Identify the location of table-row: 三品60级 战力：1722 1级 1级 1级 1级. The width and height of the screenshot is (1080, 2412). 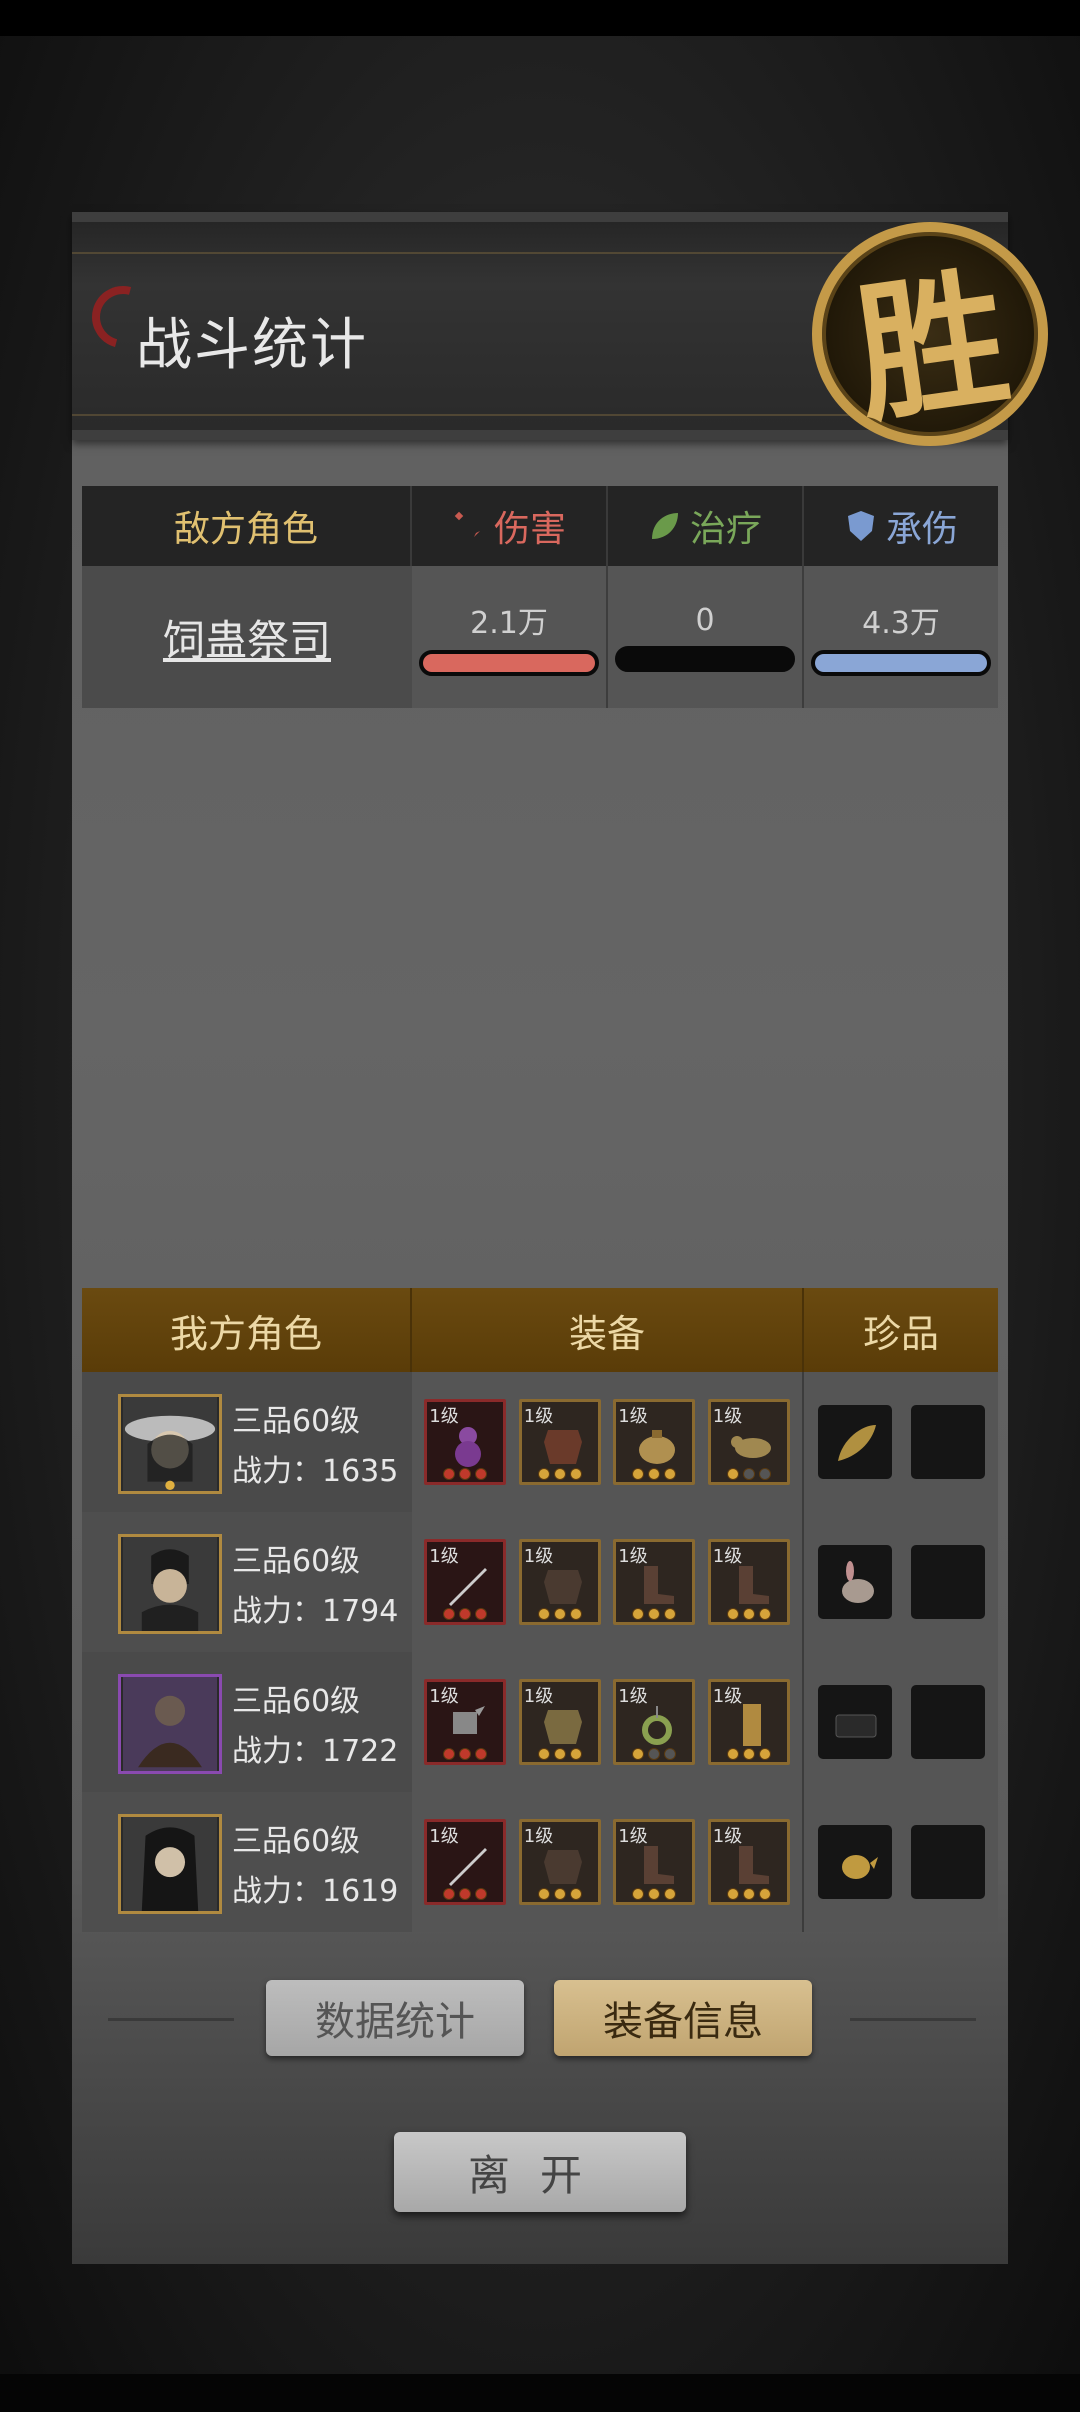
(540, 1722).